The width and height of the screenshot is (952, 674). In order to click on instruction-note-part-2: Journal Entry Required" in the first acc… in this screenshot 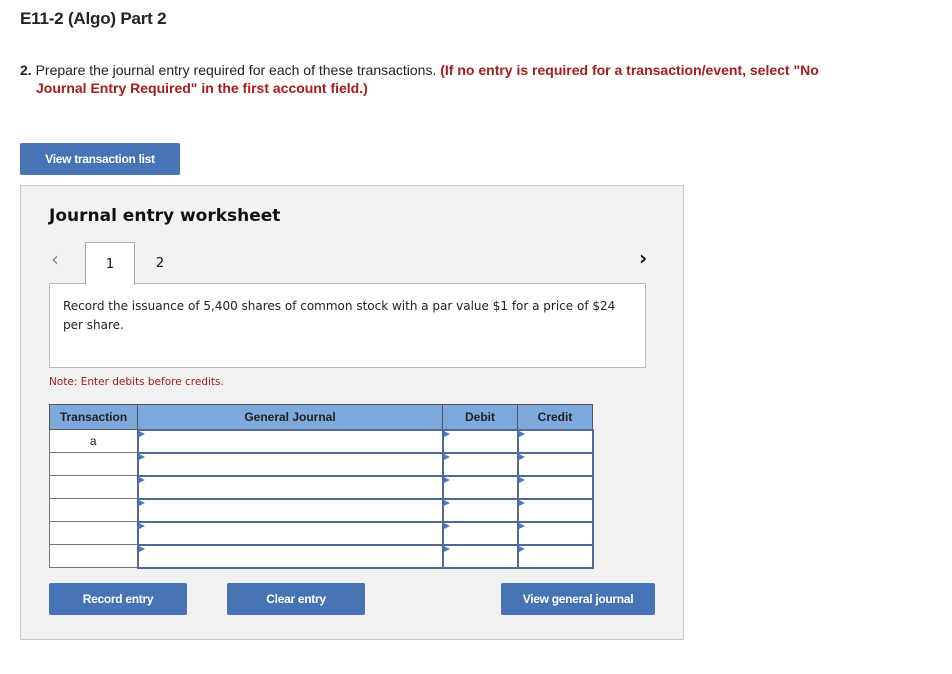, I will do `click(202, 88)`.